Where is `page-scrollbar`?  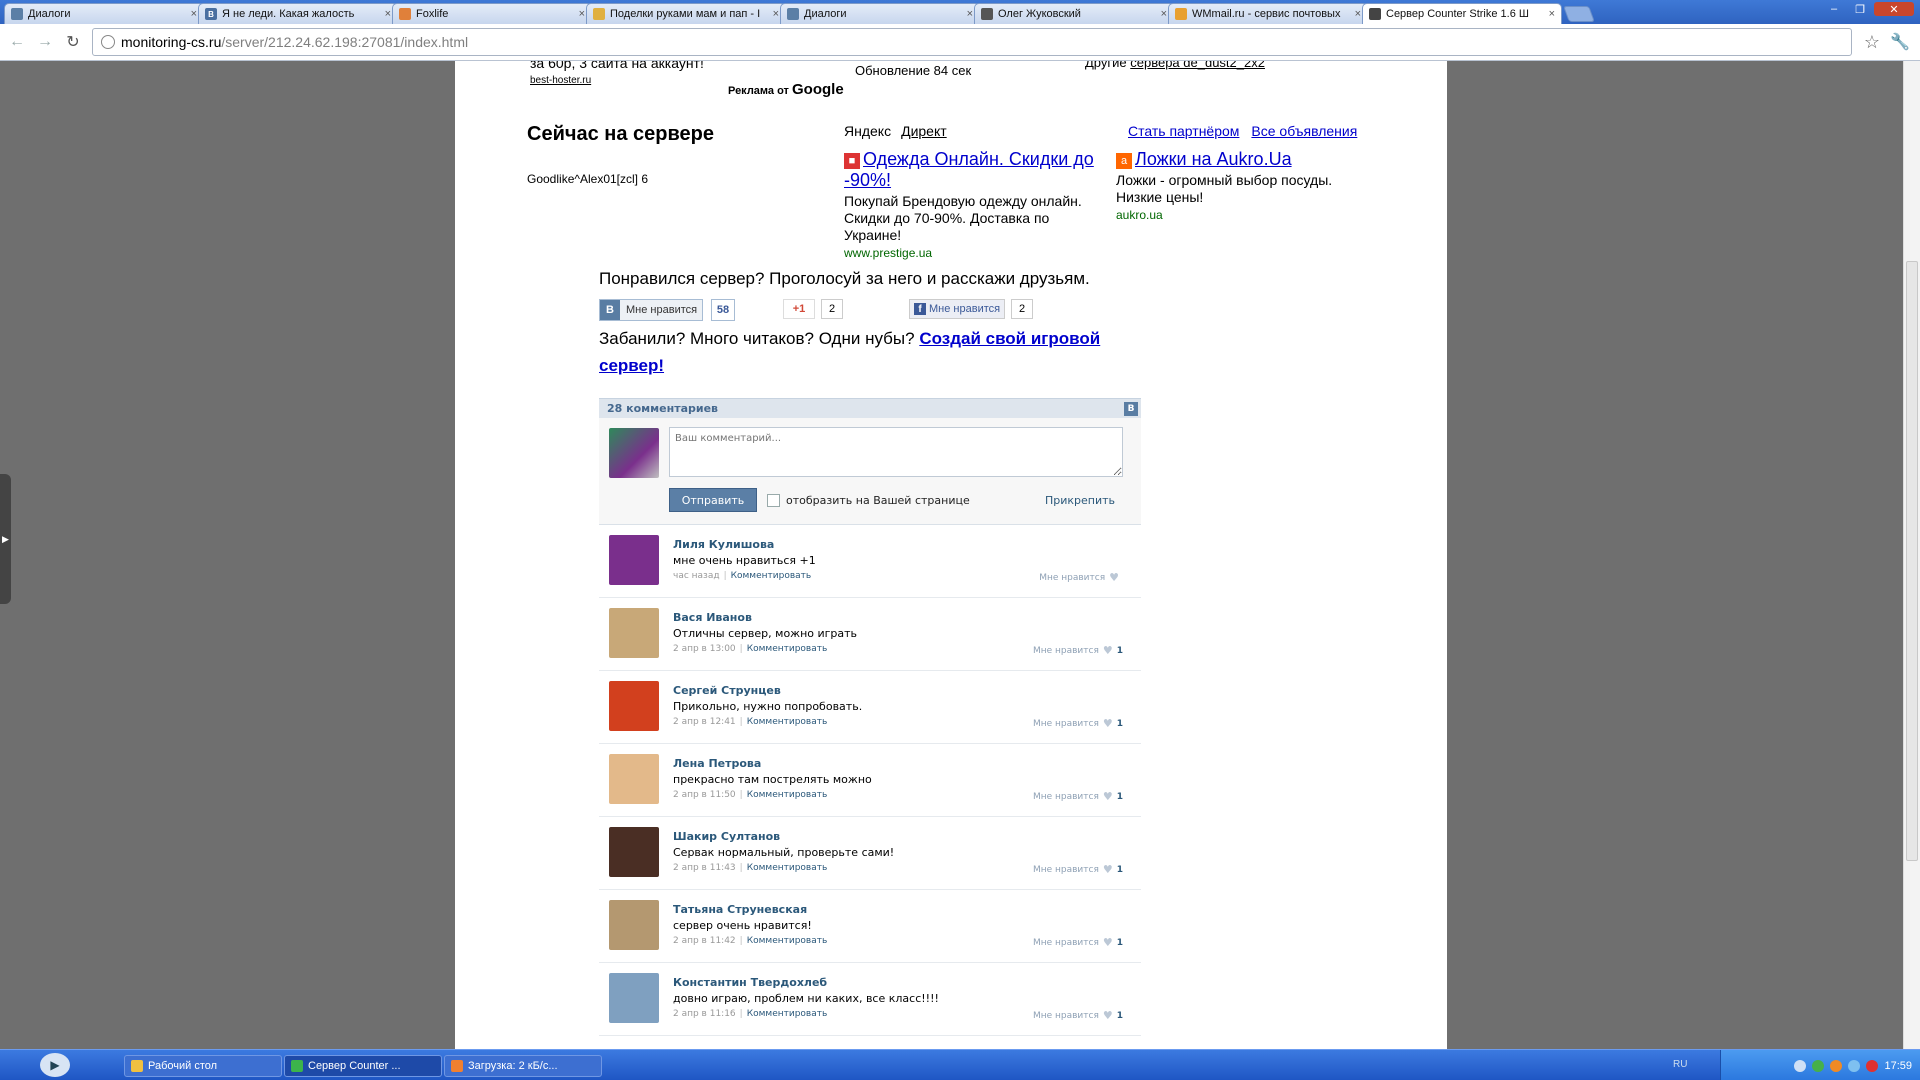
page-scrollbar is located at coordinates (1911, 555).